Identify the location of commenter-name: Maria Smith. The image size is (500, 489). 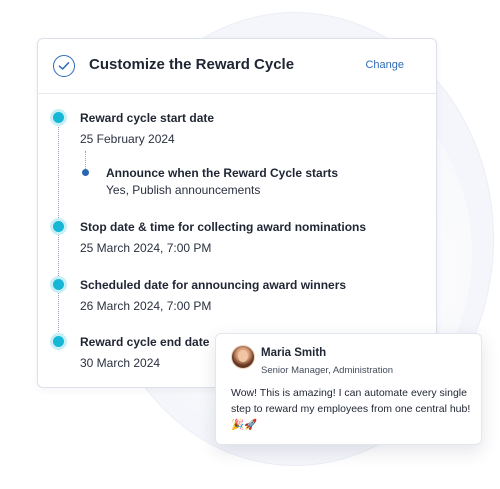
(294, 353).